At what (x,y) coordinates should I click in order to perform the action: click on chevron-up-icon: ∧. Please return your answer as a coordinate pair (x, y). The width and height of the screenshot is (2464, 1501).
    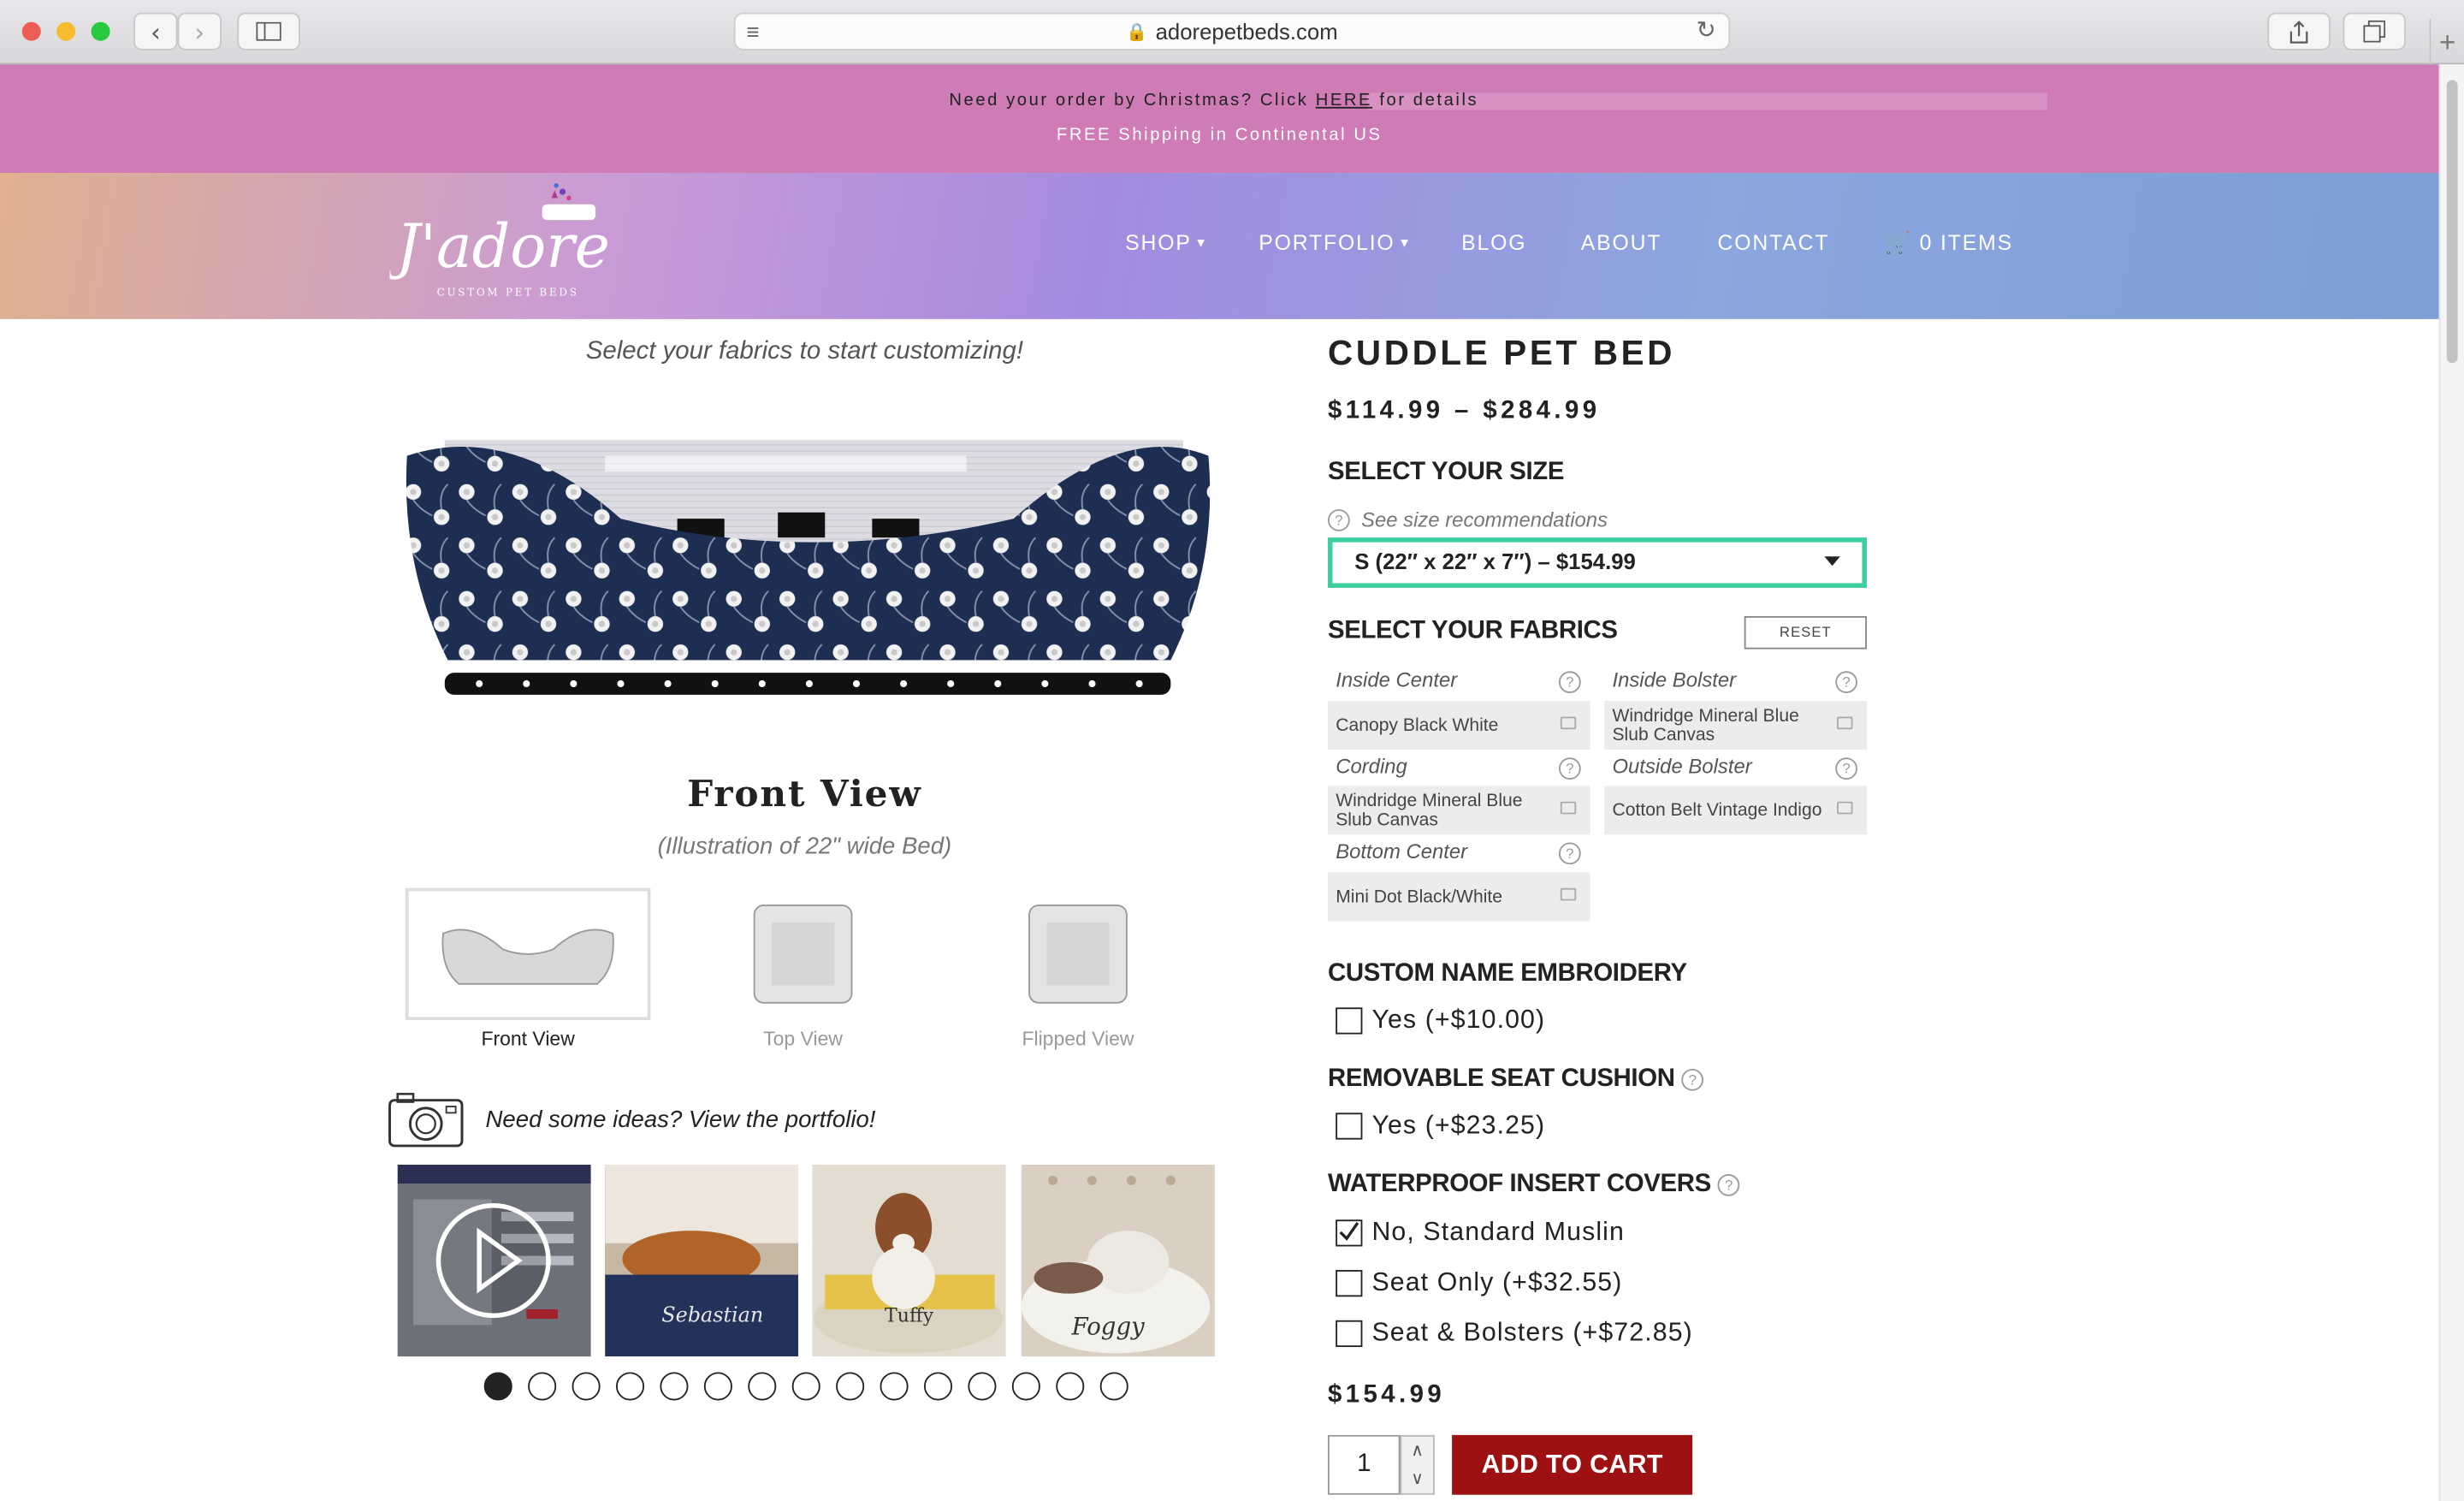
    Looking at the image, I should click on (1417, 1451).